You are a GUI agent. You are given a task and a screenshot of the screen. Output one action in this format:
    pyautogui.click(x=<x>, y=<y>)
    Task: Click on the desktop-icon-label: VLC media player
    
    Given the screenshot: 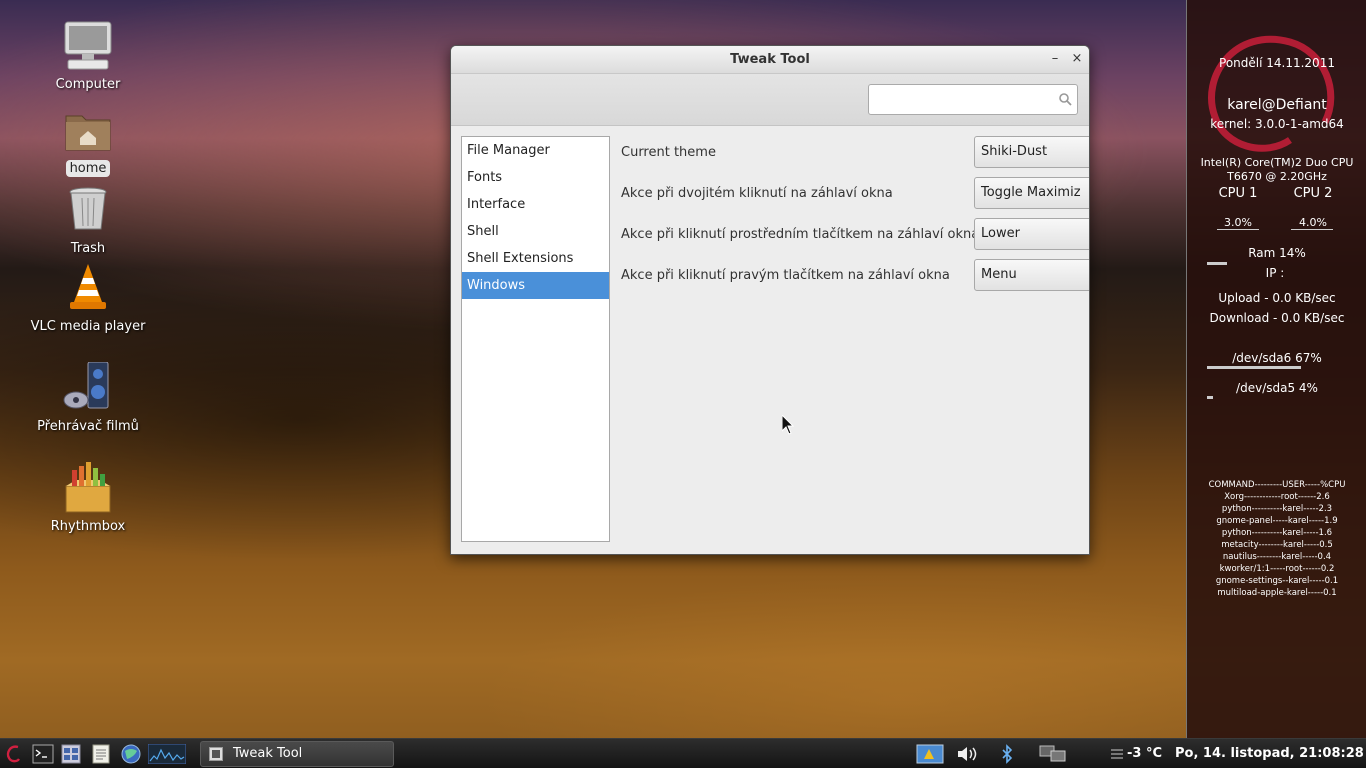 What is the action you would take?
    pyautogui.click(x=88, y=326)
    